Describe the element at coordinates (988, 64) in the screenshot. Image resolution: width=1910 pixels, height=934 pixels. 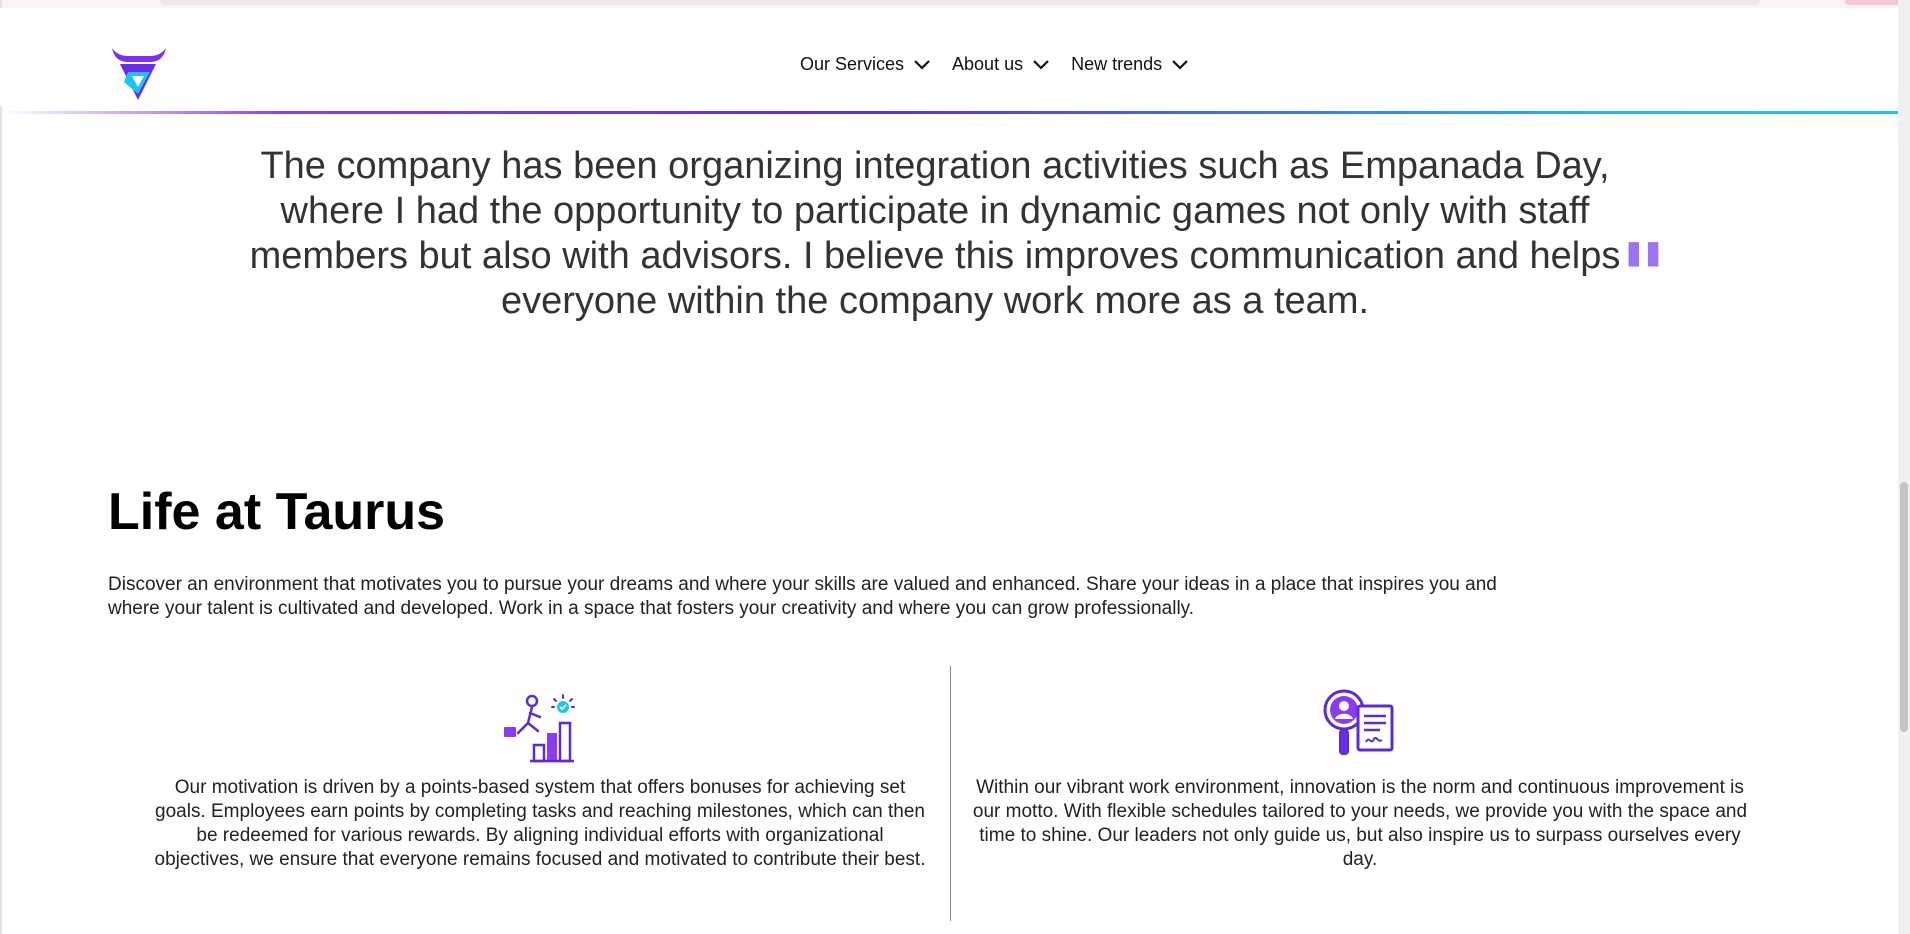
I see `nav-about-us-label: About us` at that location.